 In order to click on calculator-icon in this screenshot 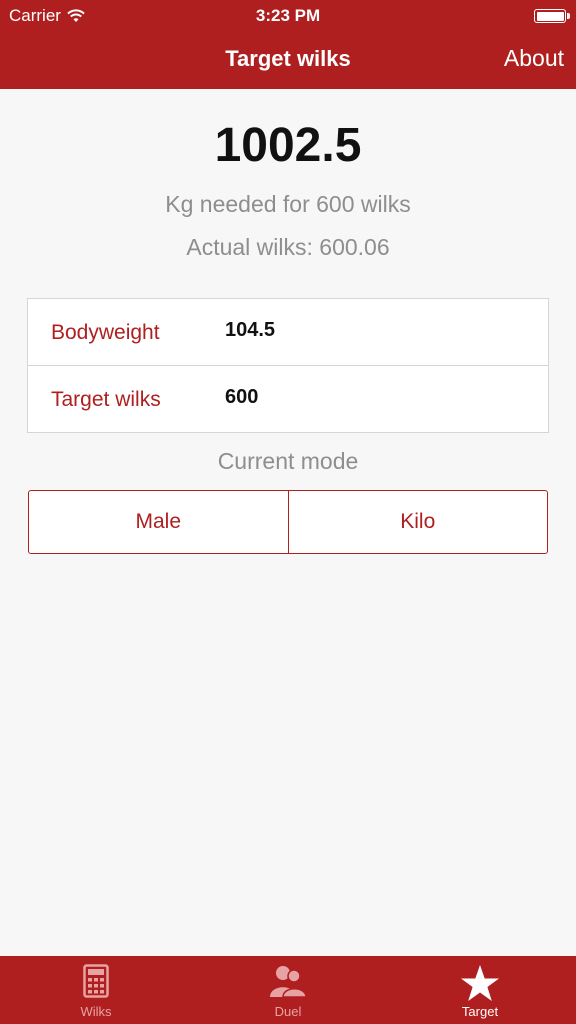, I will do `click(96, 981)`.